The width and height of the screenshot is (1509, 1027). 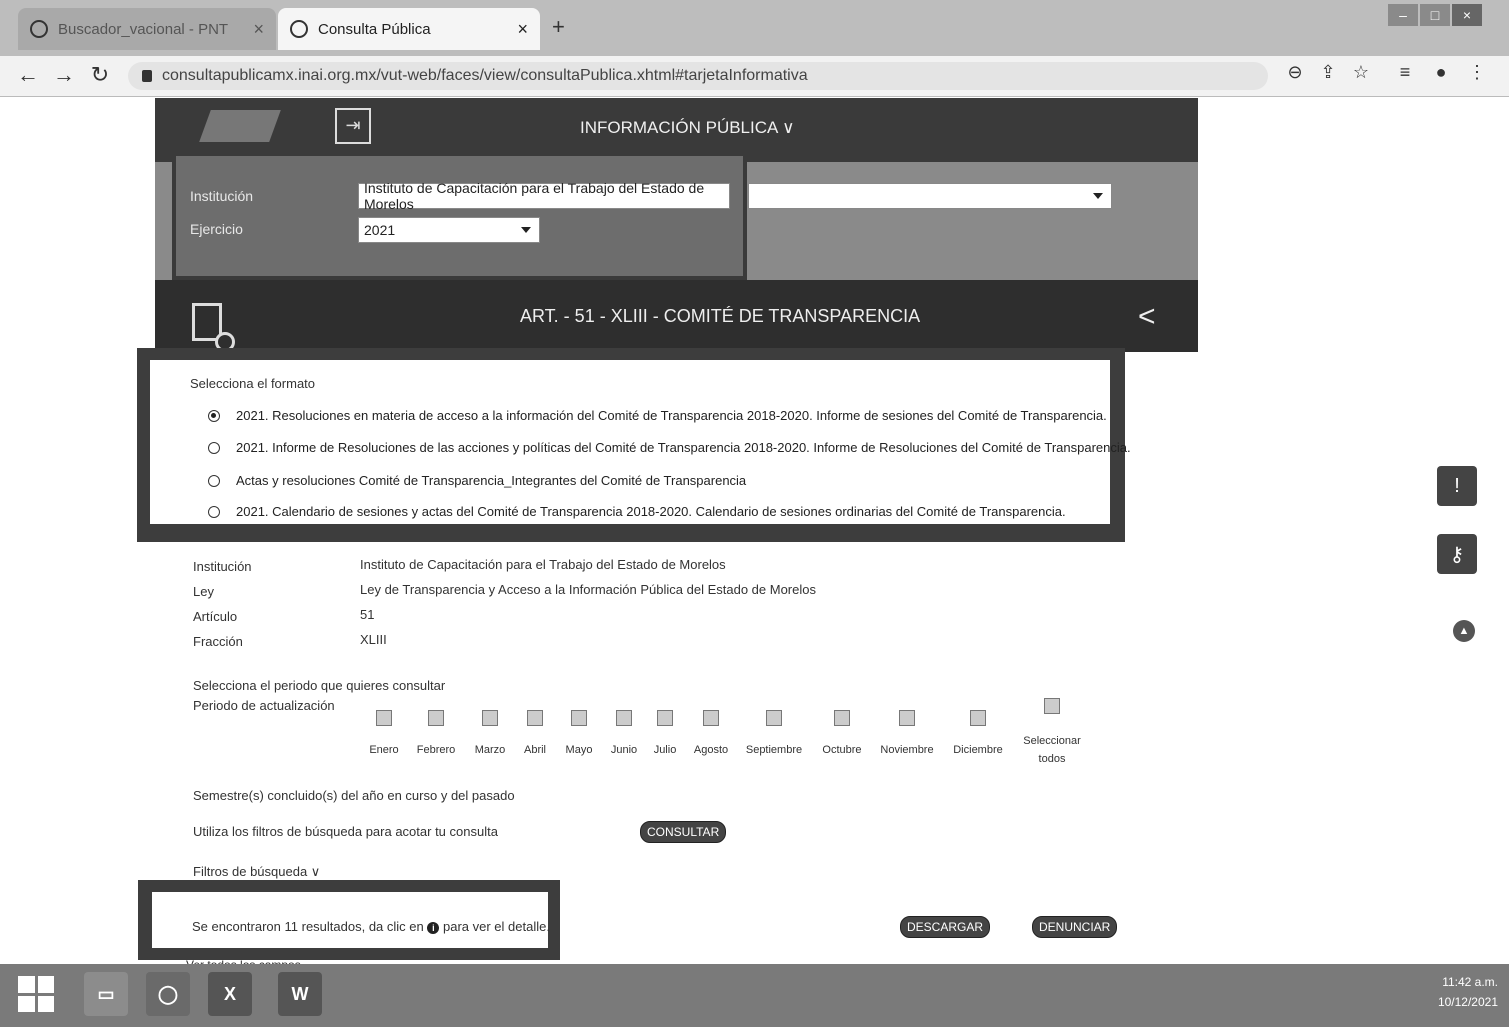 What do you see at coordinates (1295, 72) in the screenshot?
I see `zoom-icon: ⊖` at bounding box center [1295, 72].